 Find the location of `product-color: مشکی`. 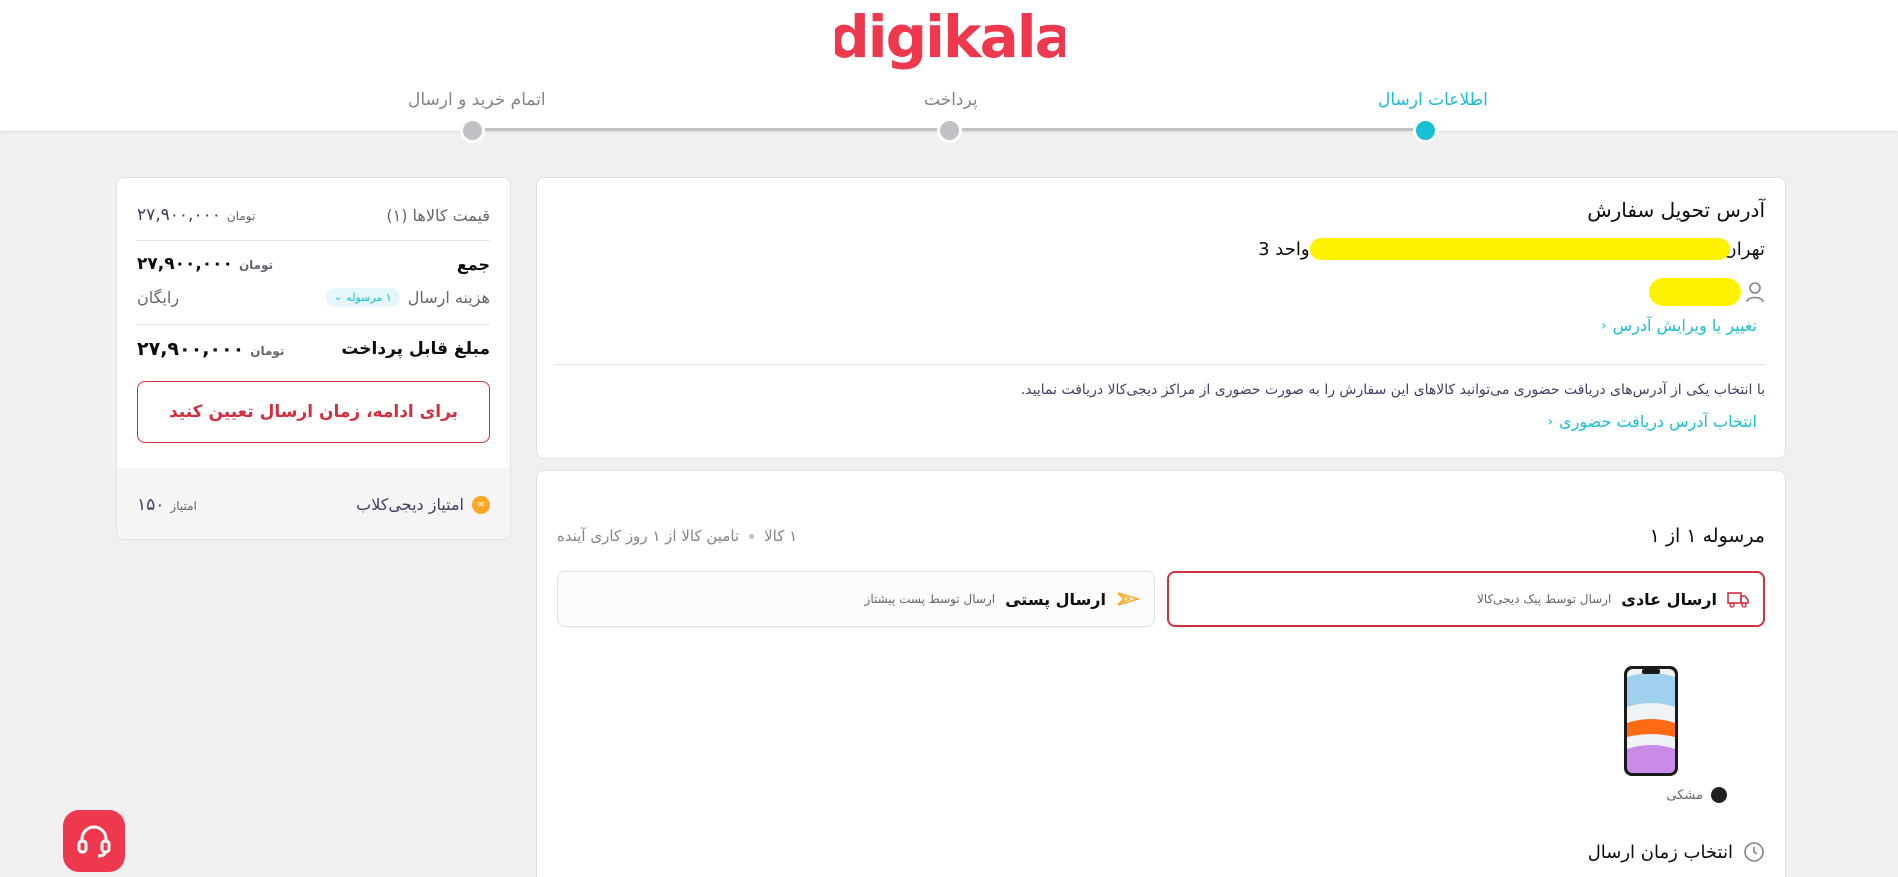

product-color: مشکی is located at coordinates (1696, 795).